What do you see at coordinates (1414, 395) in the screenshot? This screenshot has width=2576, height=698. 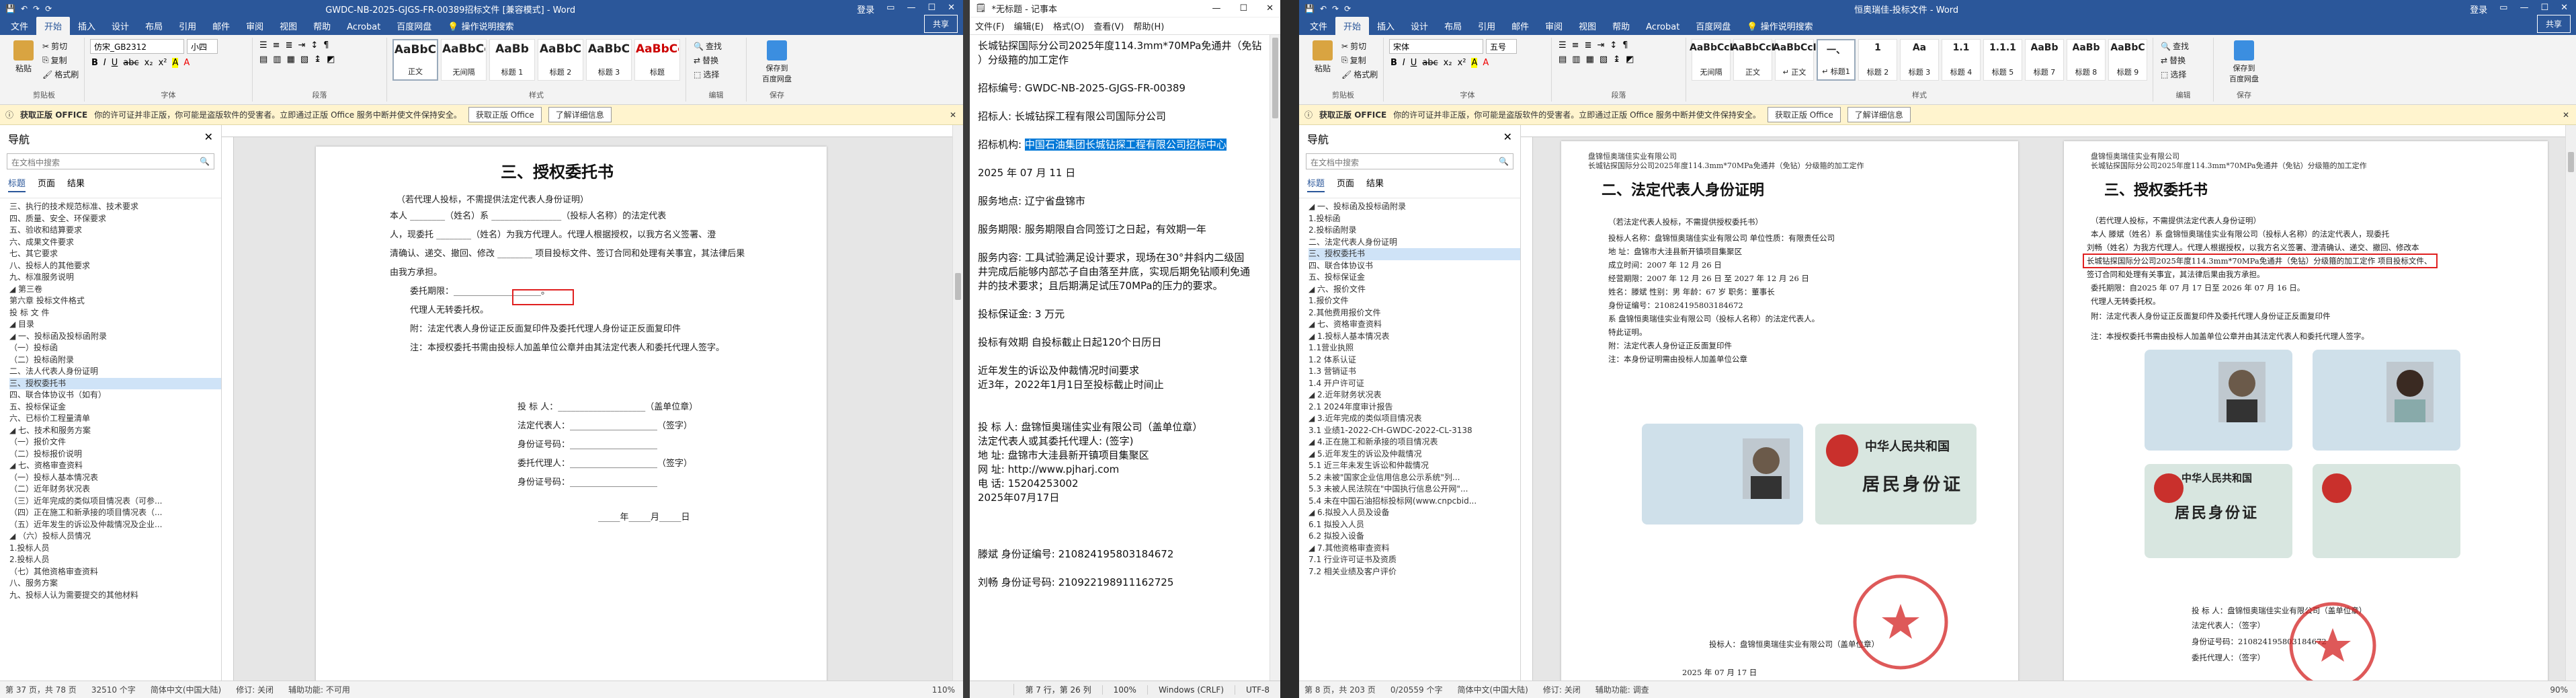 I see `nav-heading-item: ◢ 2.近年财务状况表` at bounding box center [1414, 395].